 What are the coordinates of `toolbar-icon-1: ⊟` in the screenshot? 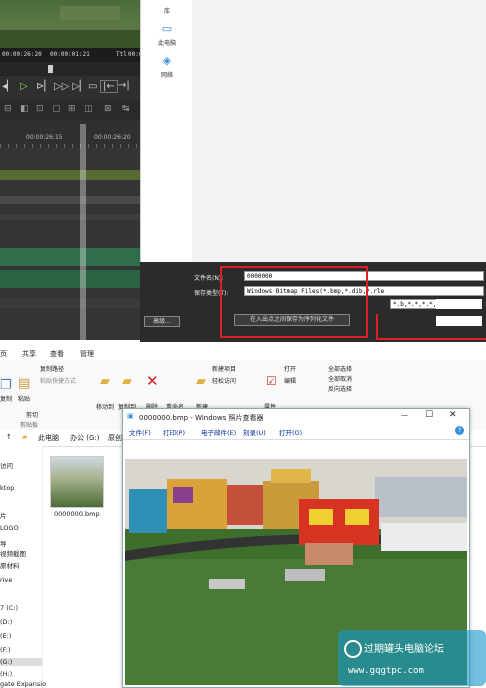 It's located at (8, 109).